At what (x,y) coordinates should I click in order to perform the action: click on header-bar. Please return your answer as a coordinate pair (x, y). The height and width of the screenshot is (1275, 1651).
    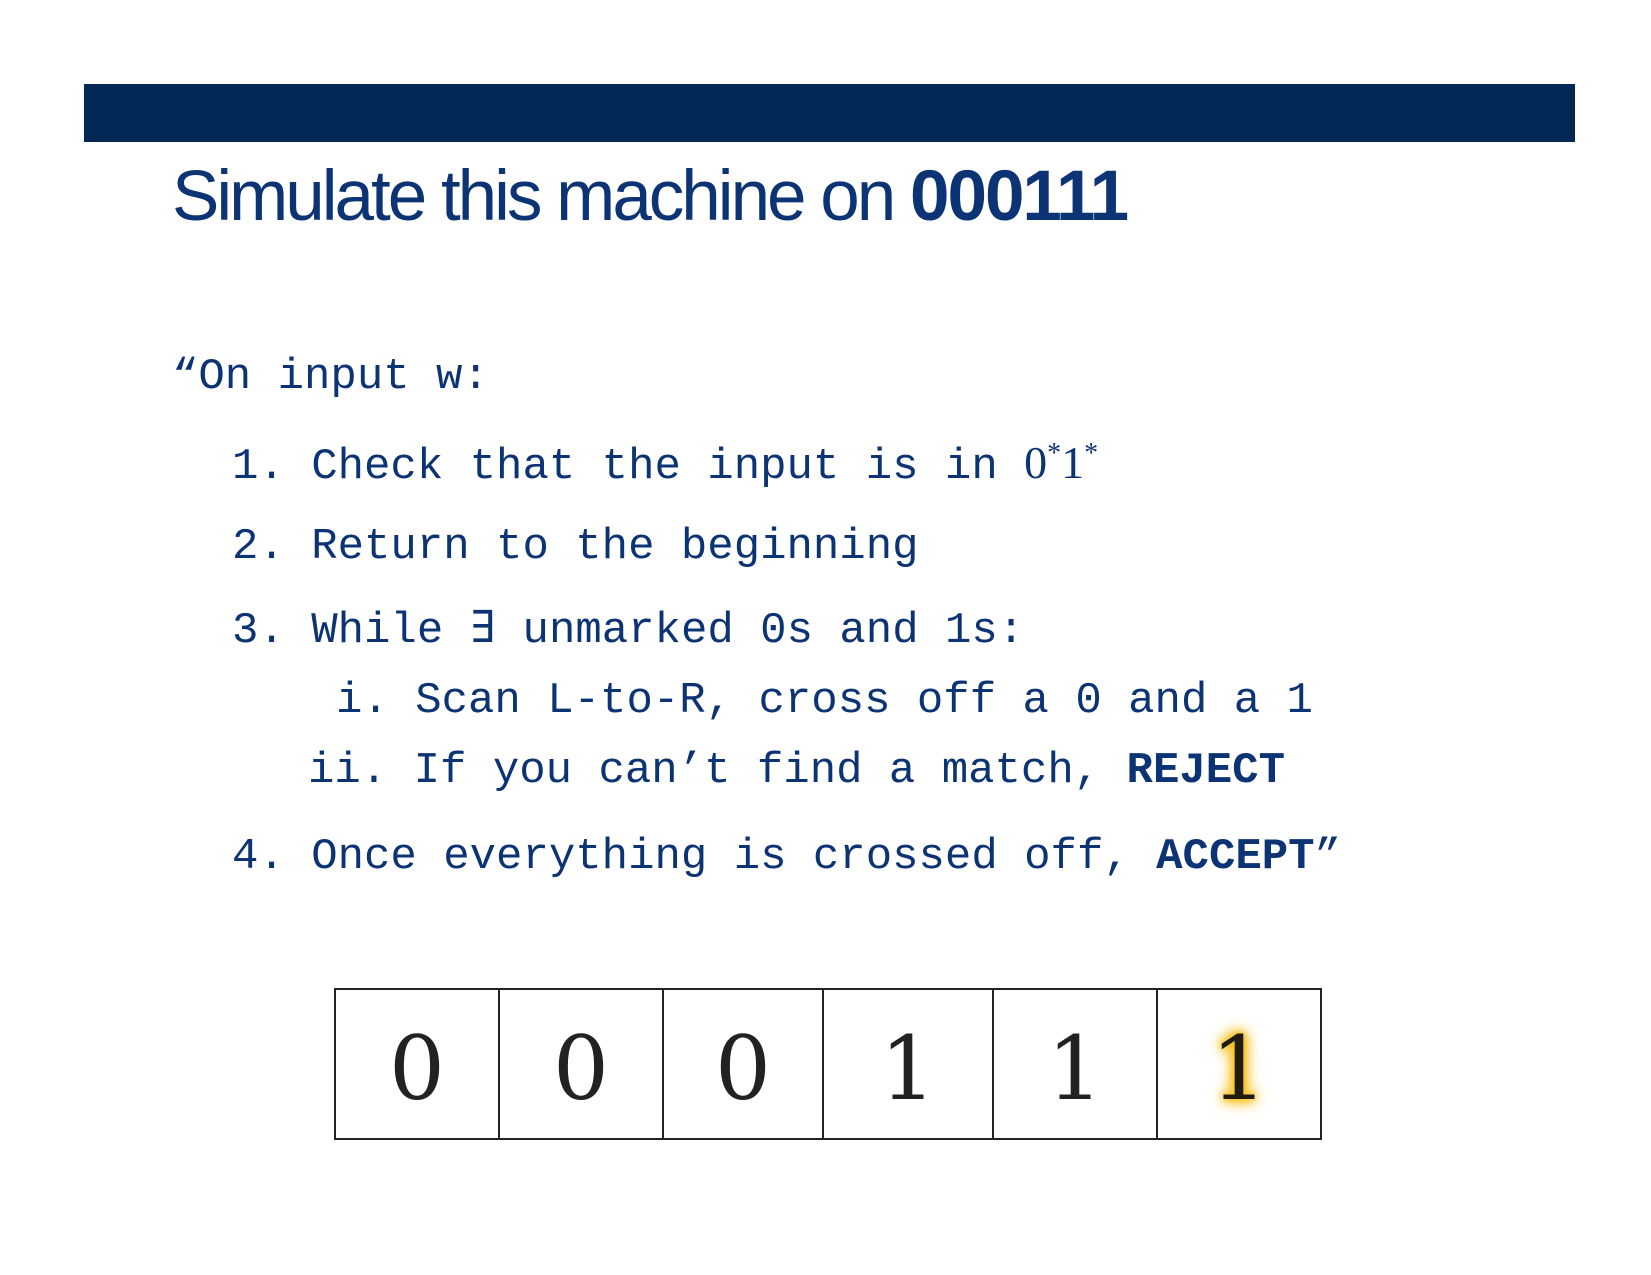
    Looking at the image, I should click on (829, 113).